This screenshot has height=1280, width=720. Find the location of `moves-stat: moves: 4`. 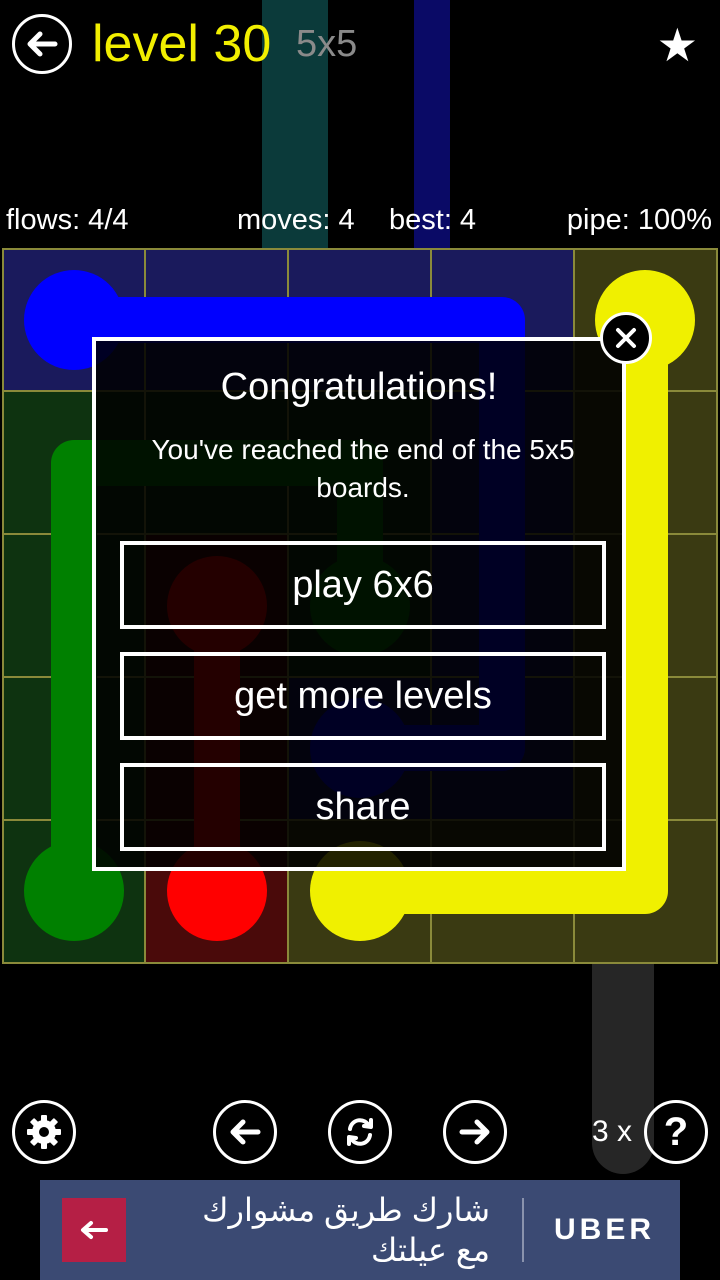

moves-stat: moves: 4 is located at coordinates (296, 220).